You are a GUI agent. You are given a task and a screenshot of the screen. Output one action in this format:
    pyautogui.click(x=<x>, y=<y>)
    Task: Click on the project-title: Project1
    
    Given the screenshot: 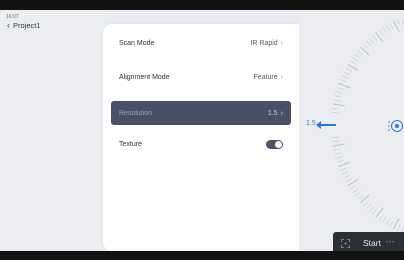 What is the action you would take?
    pyautogui.click(x=27, y=25)
    